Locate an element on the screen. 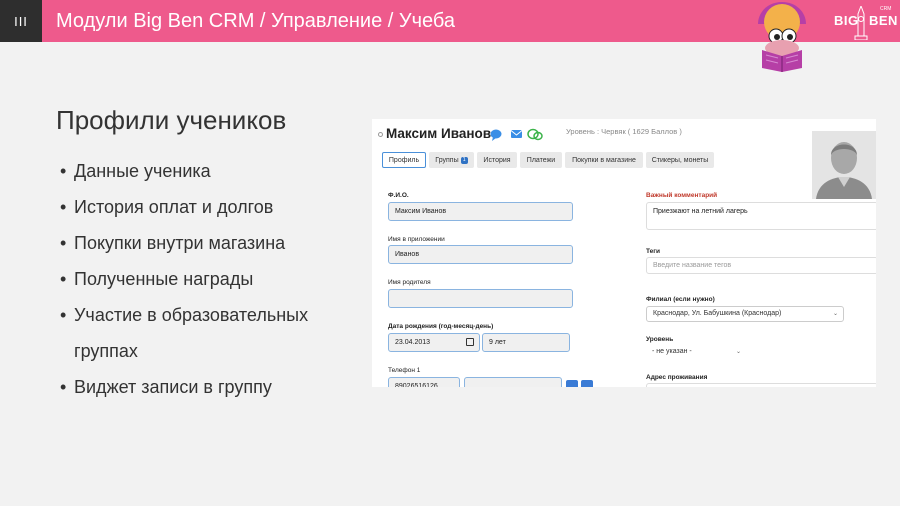 This screenshot has height=506, width=900. slide-number: III is located at coordinates (21, 21).